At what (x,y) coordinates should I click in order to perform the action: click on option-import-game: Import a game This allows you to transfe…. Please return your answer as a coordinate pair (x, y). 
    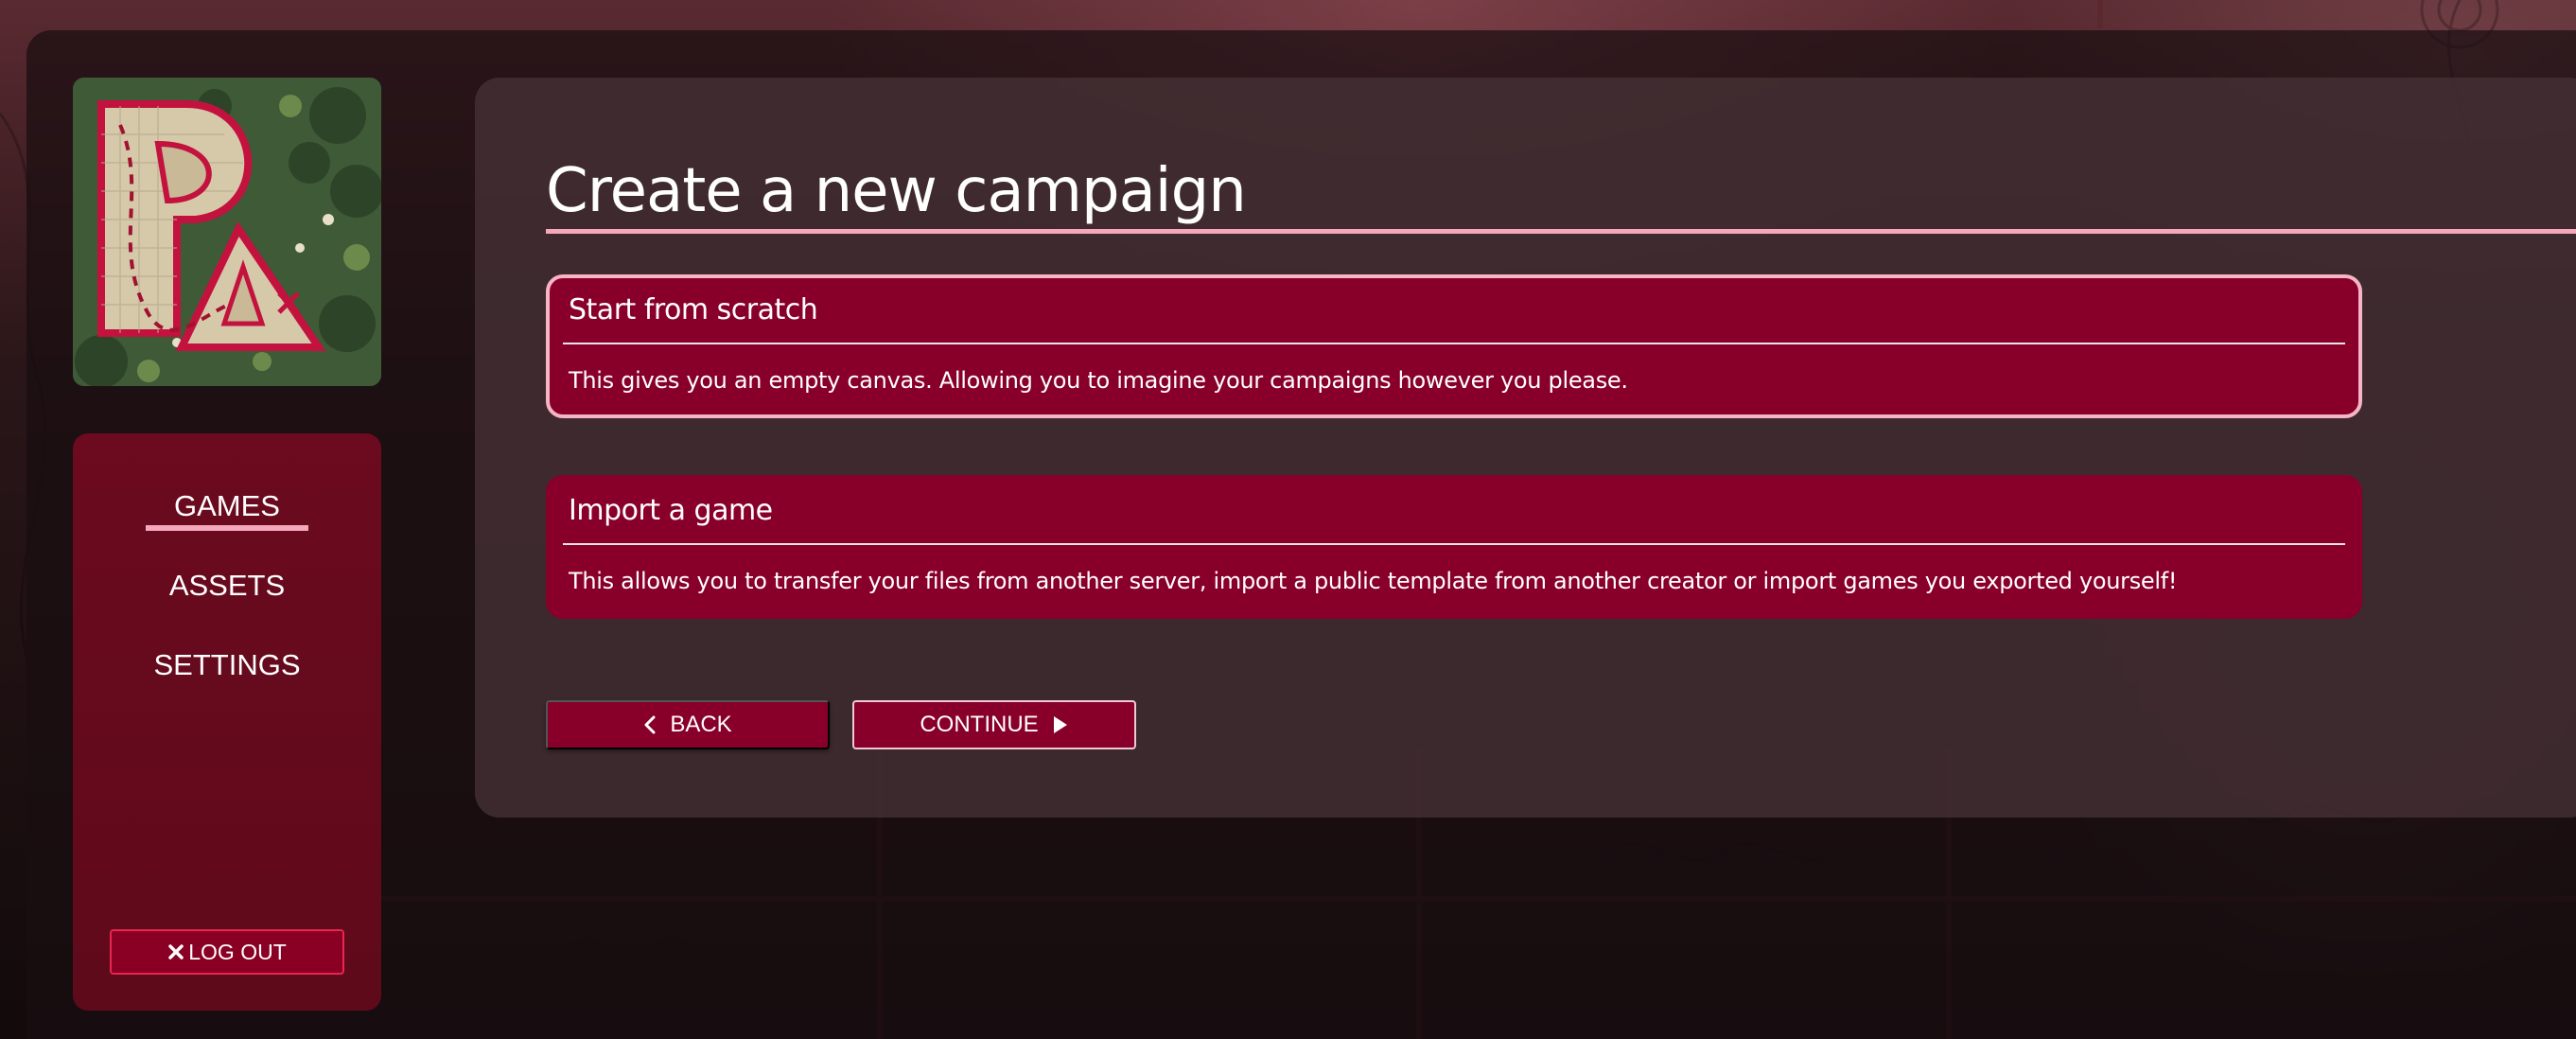
    Looking at the image, I should click on (1454, 547).